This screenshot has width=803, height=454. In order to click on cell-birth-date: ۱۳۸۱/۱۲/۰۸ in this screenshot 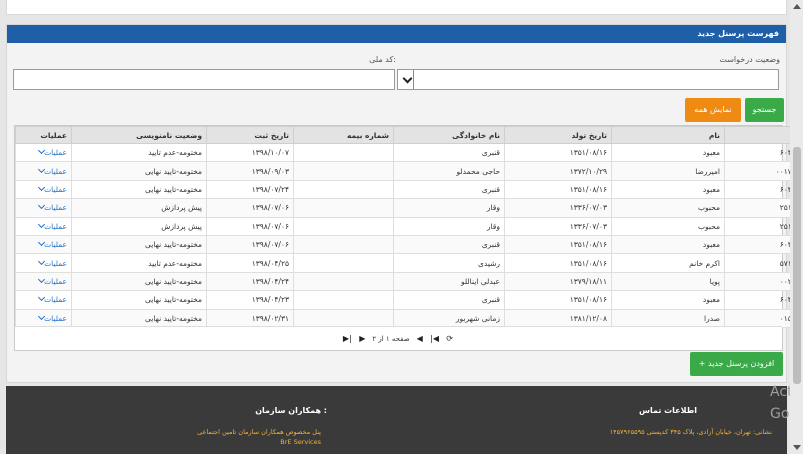, I will do `click(558, 318)`.